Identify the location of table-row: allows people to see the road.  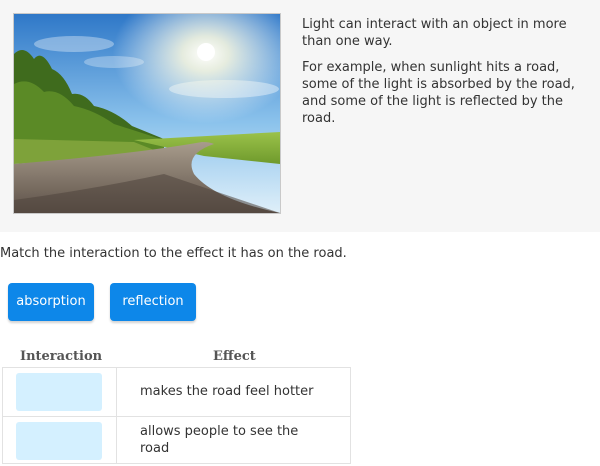
(176, 440).